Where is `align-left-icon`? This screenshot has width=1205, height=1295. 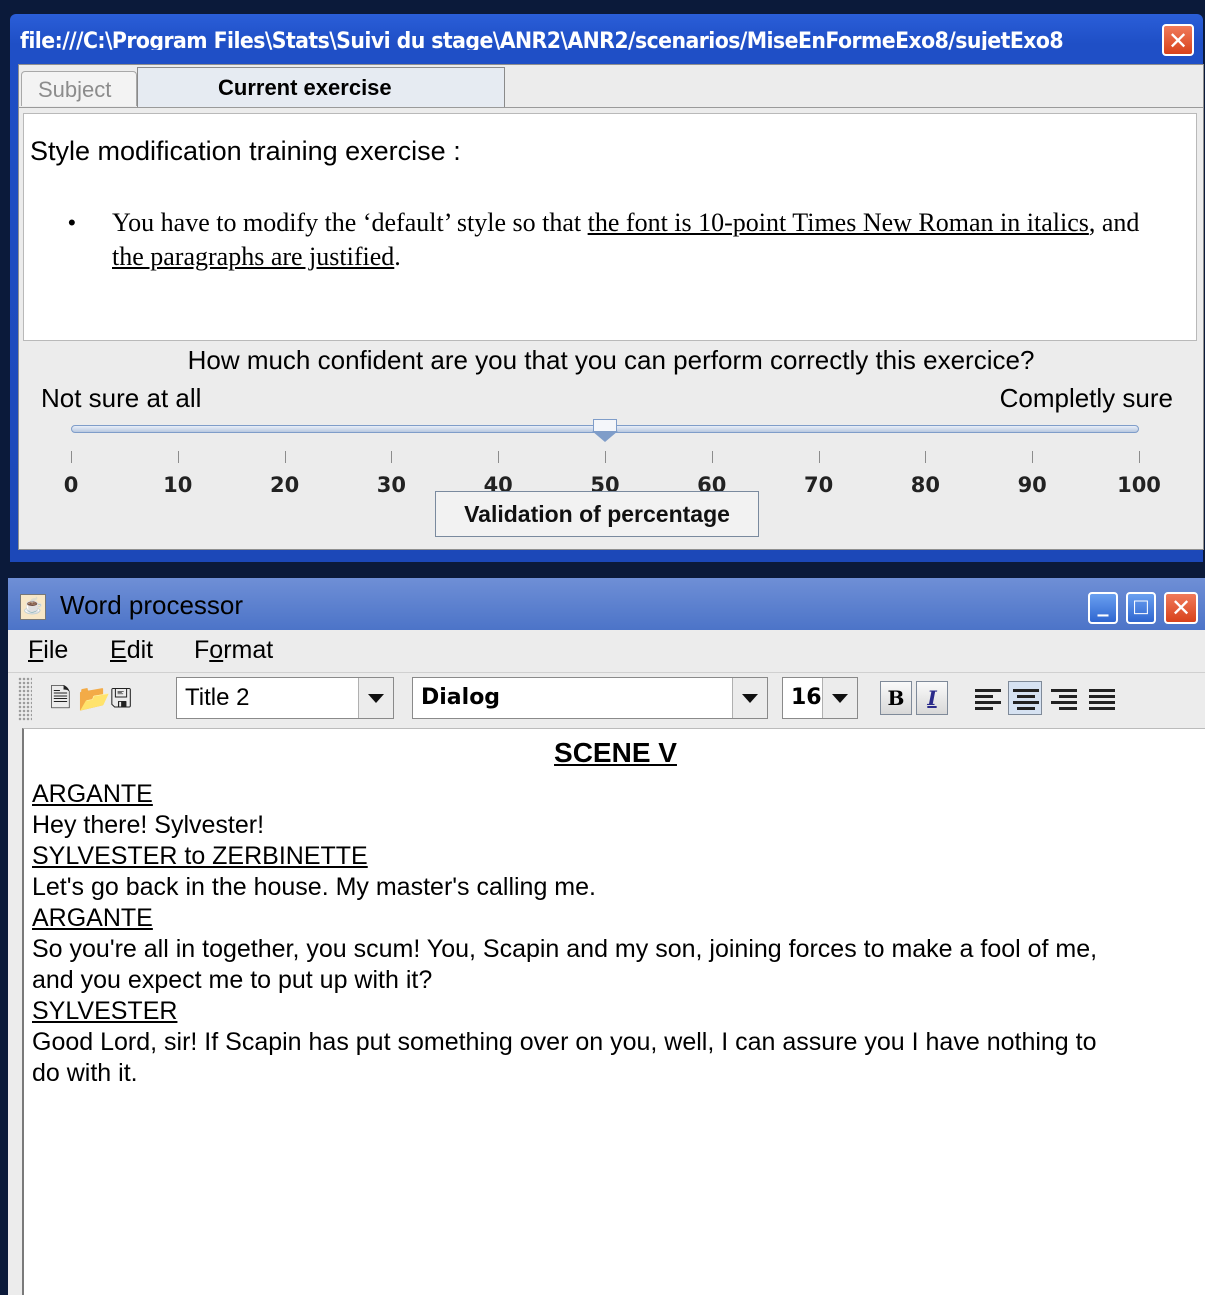 align-left-icon is located at coordinates (987, 698).